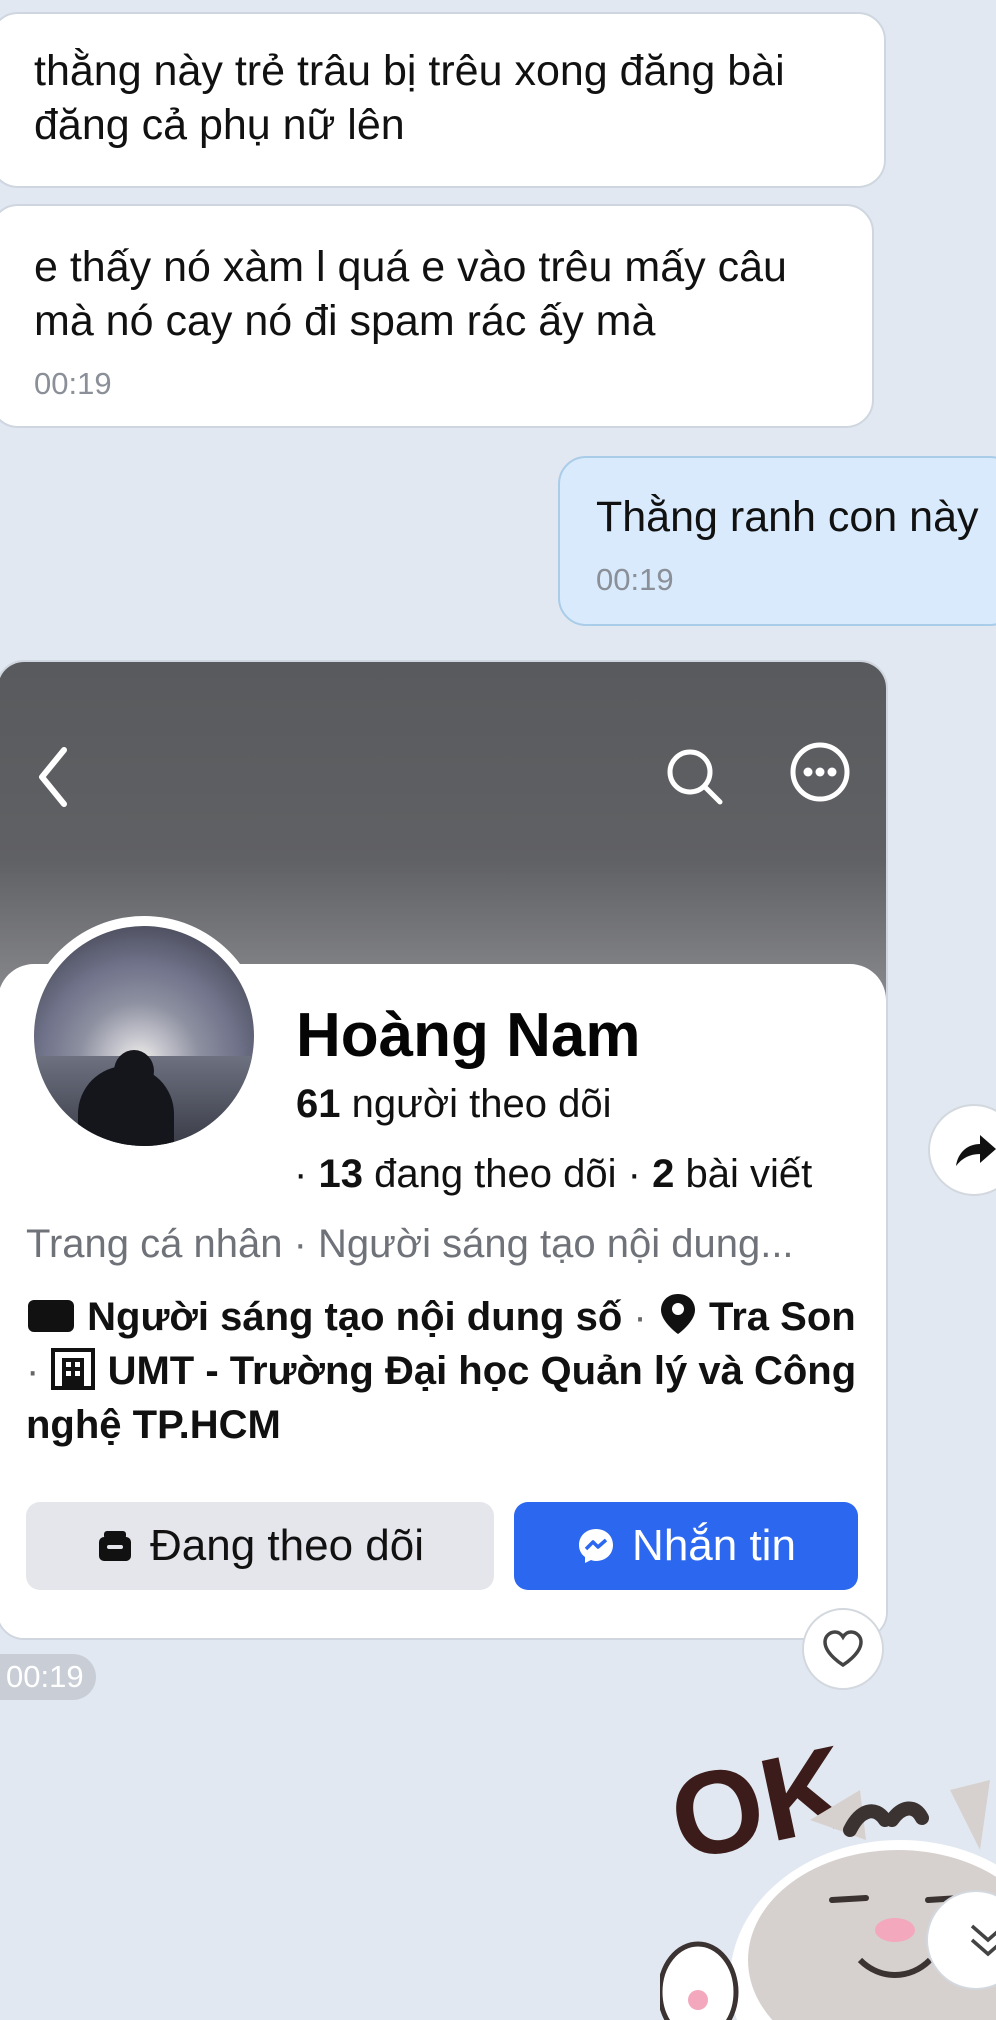 Image resolution: width=996 pixels, height=2020 pixels. What do you see at coordinates (410, 267) in the screenshot?
I see `message-text: e thấy nó xàm l quá e vào trêu mấy câu` at bounding box center [410, 267].